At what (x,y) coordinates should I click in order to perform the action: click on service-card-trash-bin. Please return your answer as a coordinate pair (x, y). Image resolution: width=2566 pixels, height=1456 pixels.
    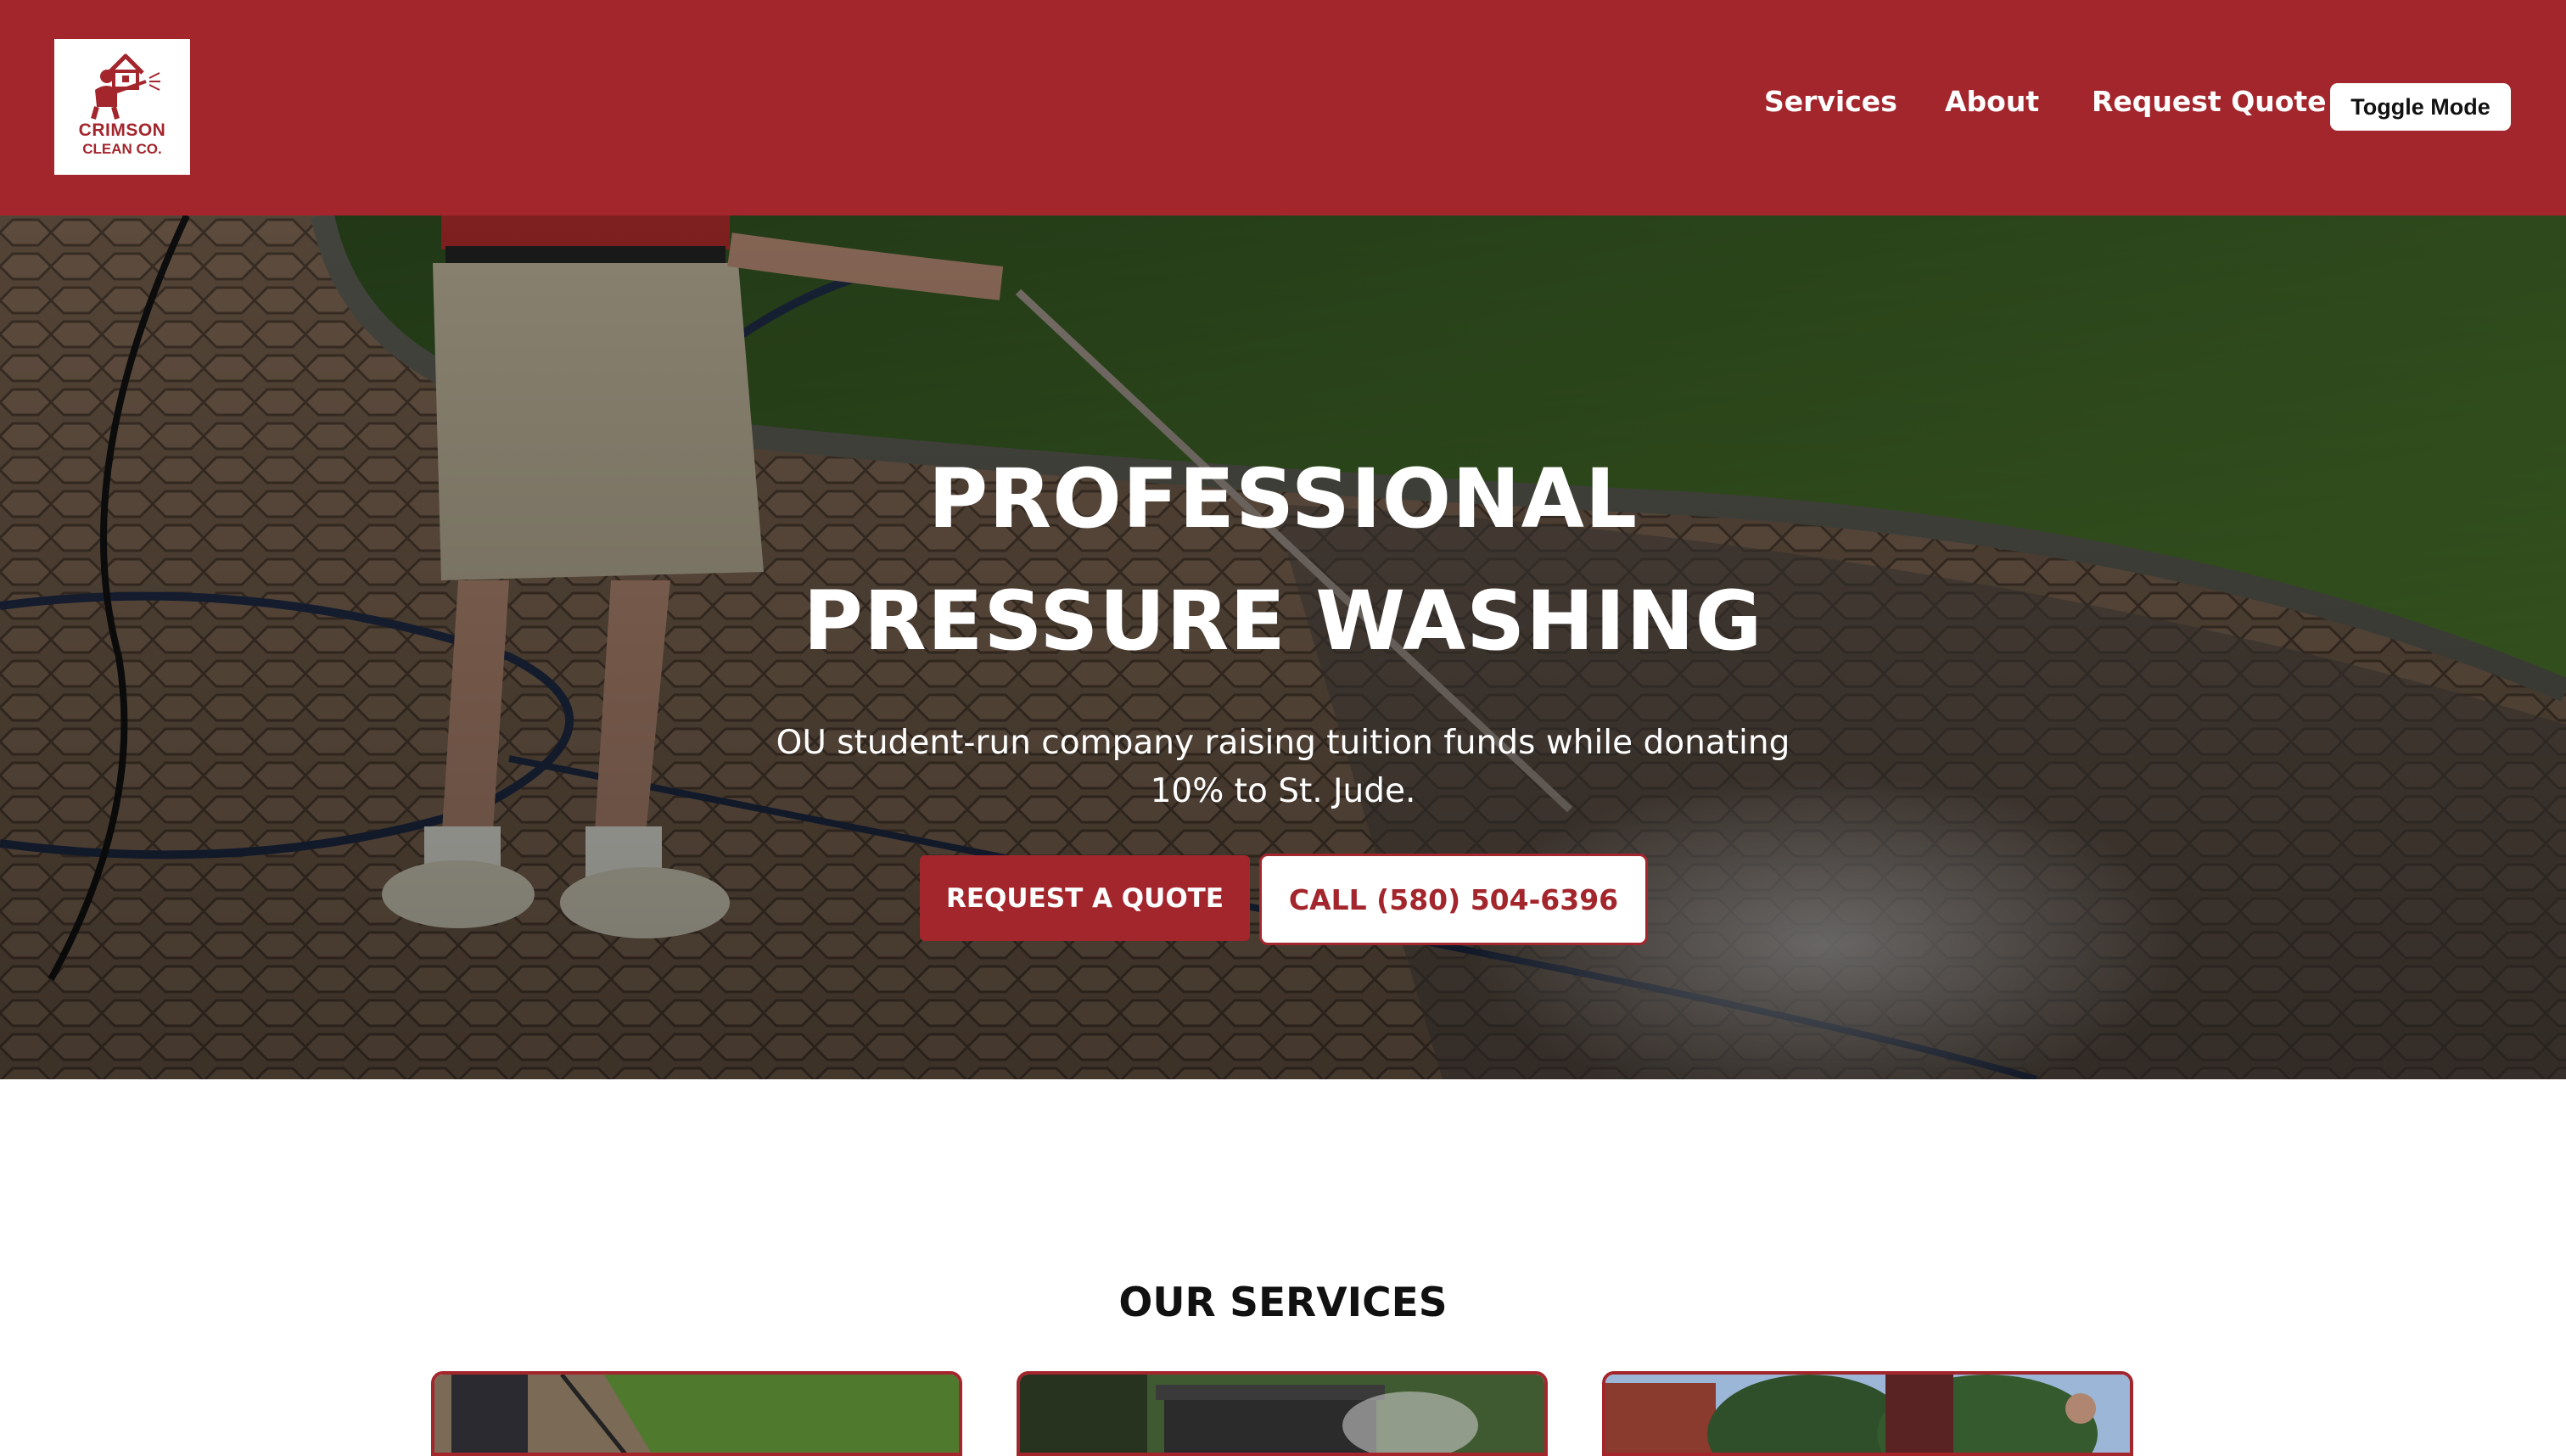
    Looking at the image, I should click on (1282, 1413).